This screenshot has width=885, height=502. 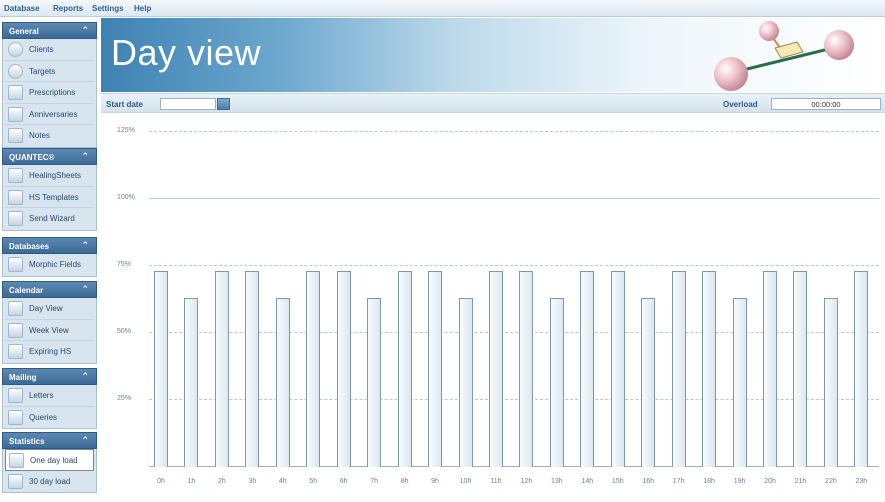 I want to click on sidebar-item-label: Queries, so click(x=43, y=417).